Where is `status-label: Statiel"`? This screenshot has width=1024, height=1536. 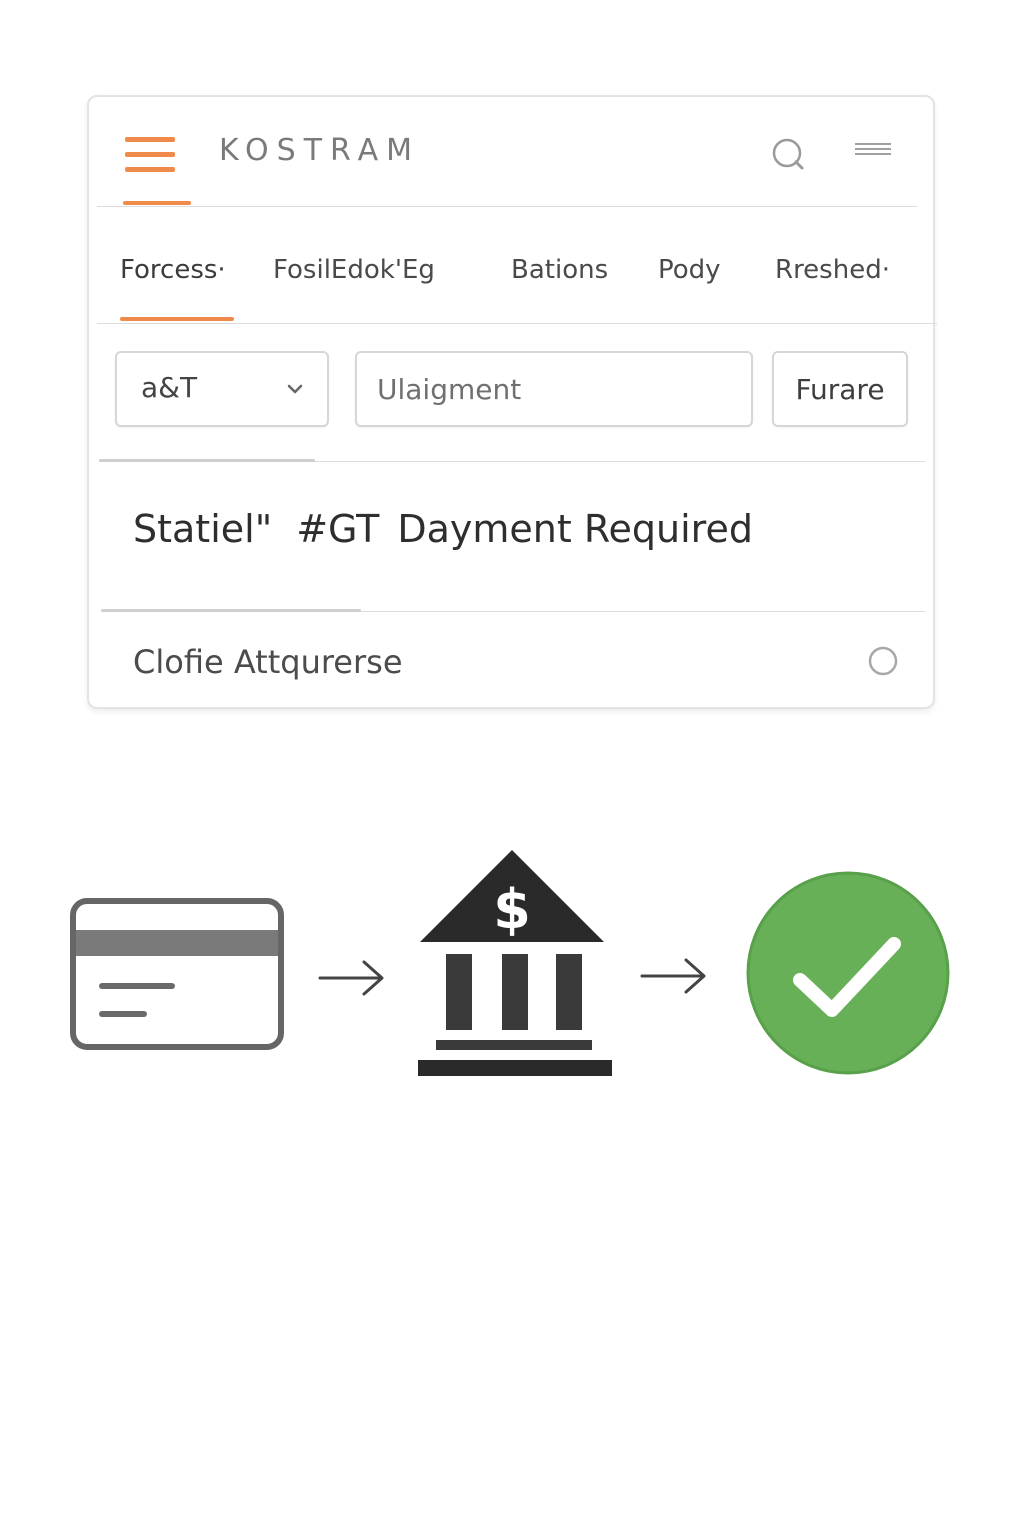 status-label: Statiel" is located at coordinates (203, 529).